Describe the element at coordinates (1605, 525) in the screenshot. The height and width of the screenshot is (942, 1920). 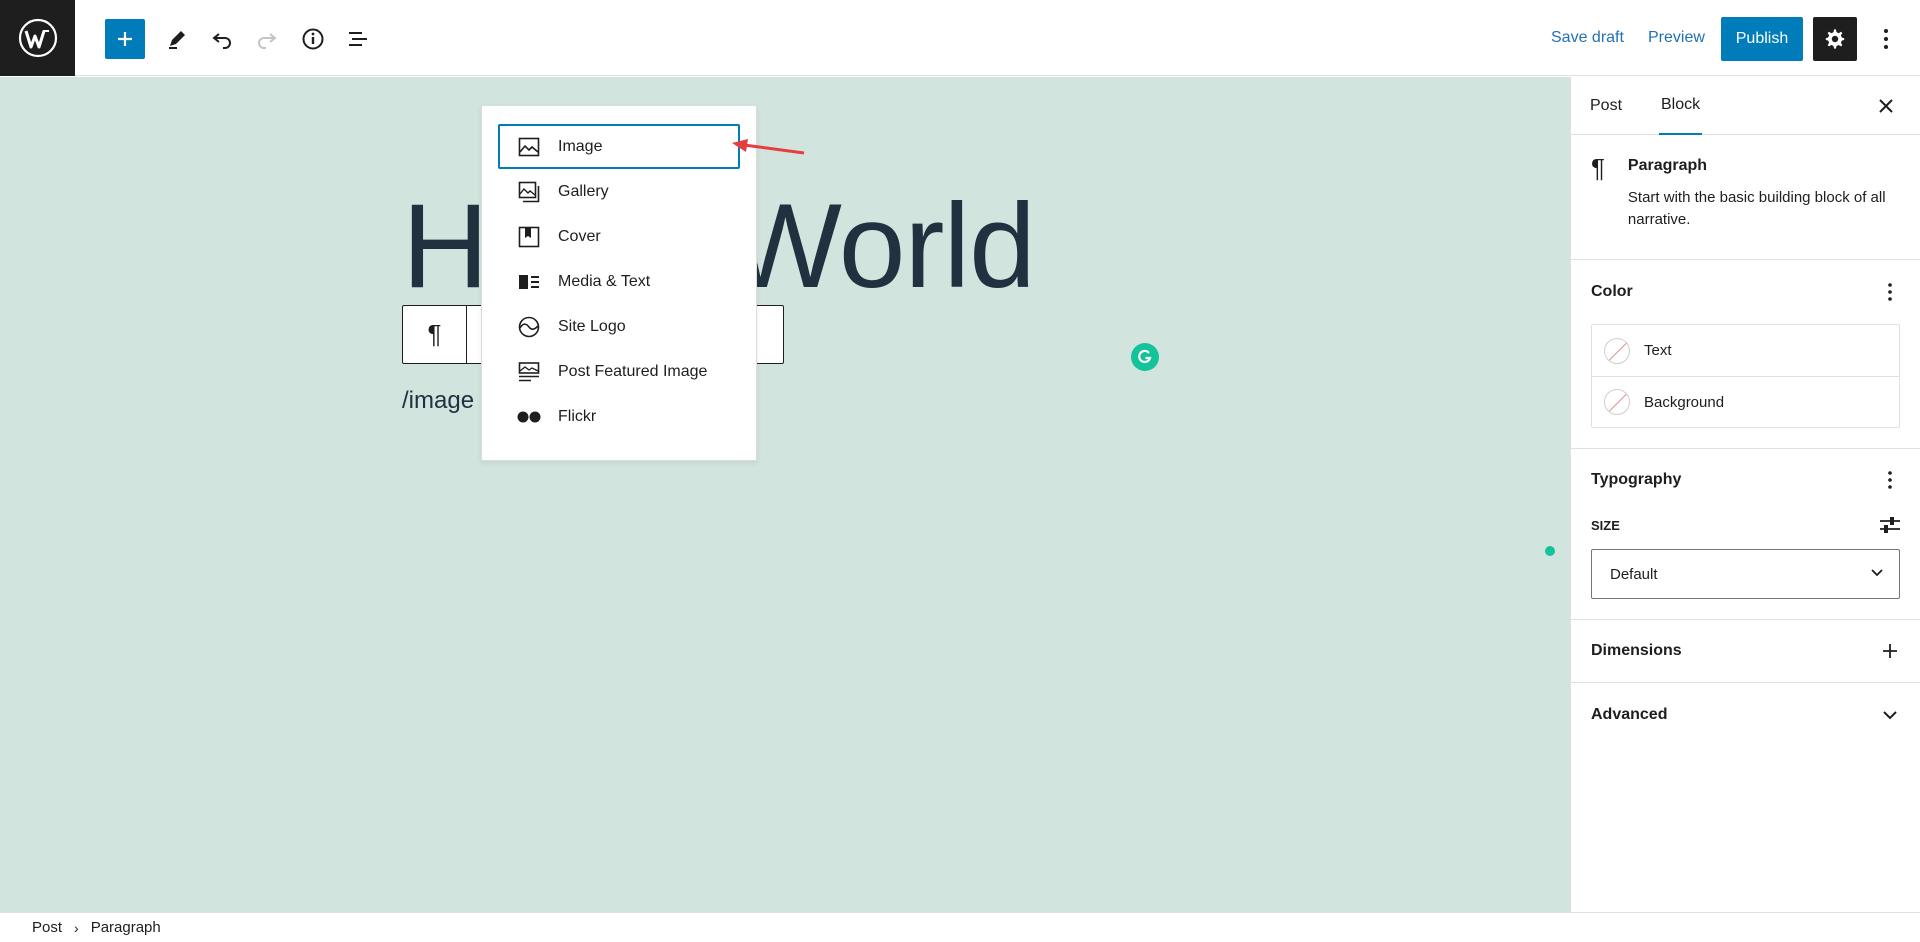
I see `font-size-label-text: SIZE` at that location.